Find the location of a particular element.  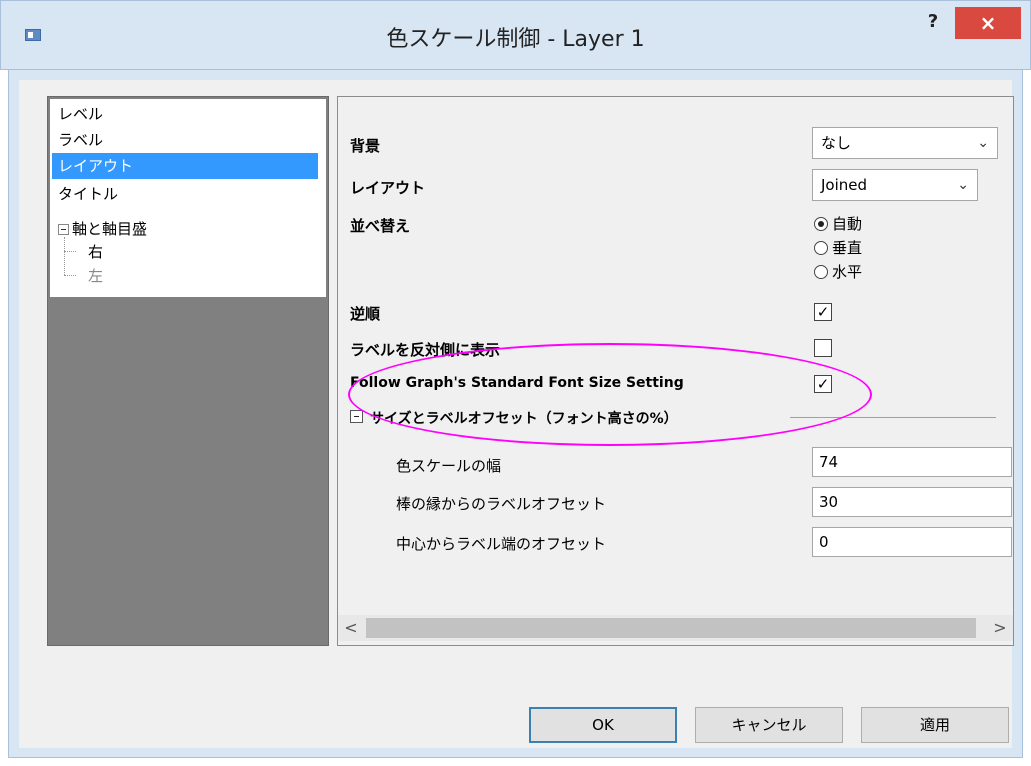

reverse-label: 逆順 is located at coordinates (365, 314).